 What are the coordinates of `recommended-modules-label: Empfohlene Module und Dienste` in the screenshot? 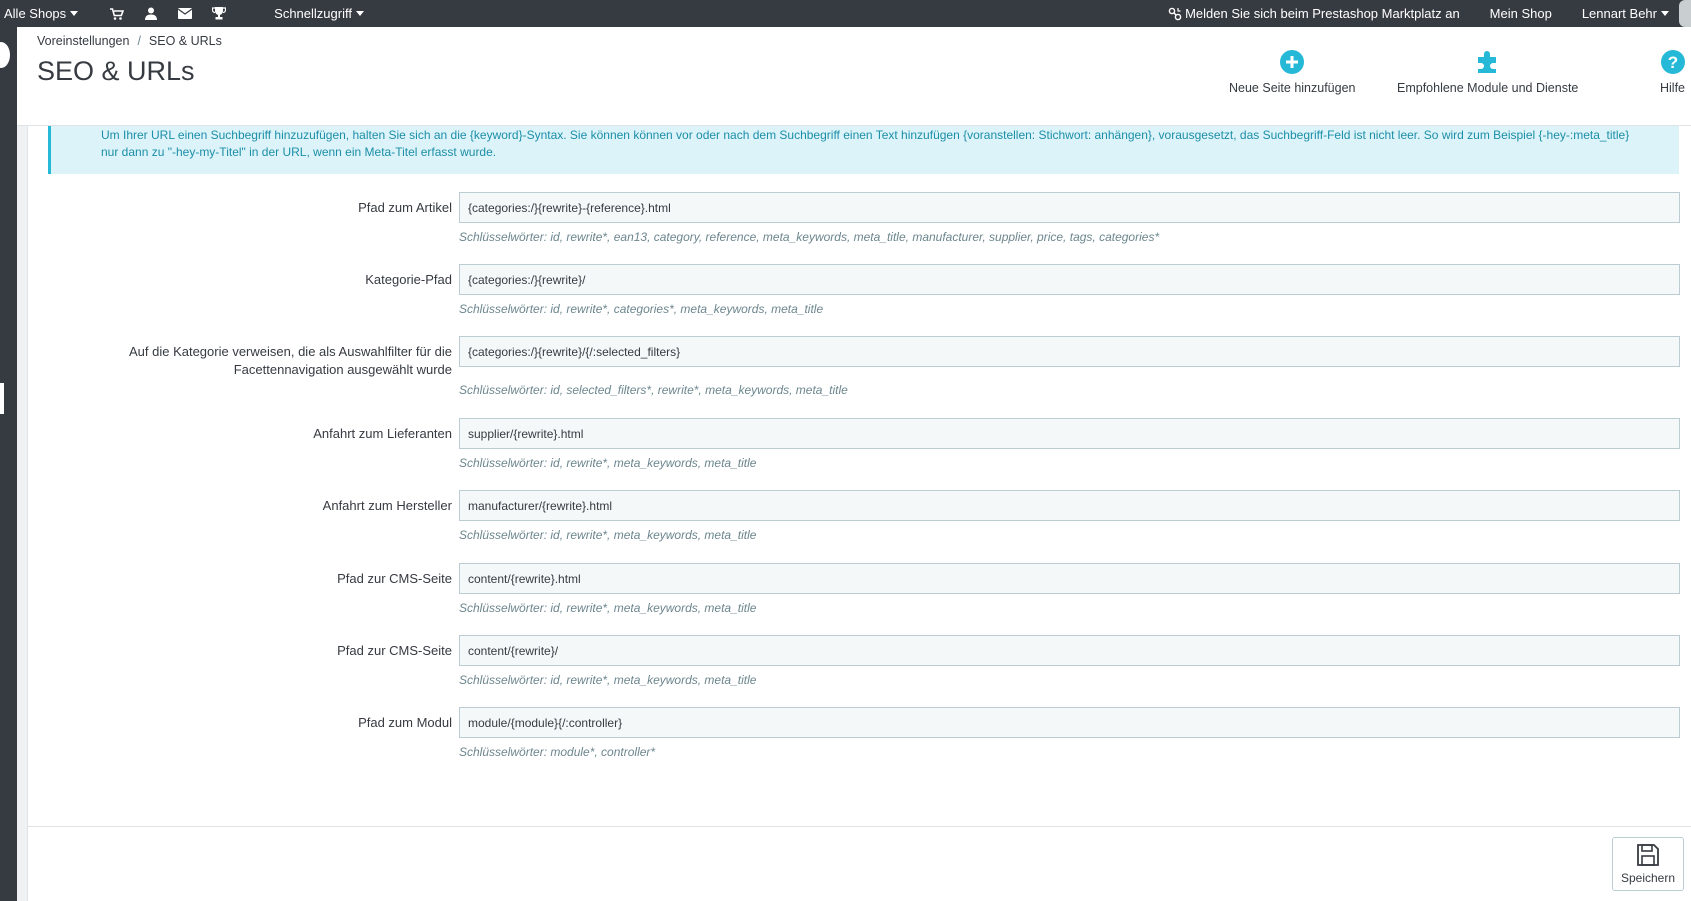 It's located at (1488, 88).